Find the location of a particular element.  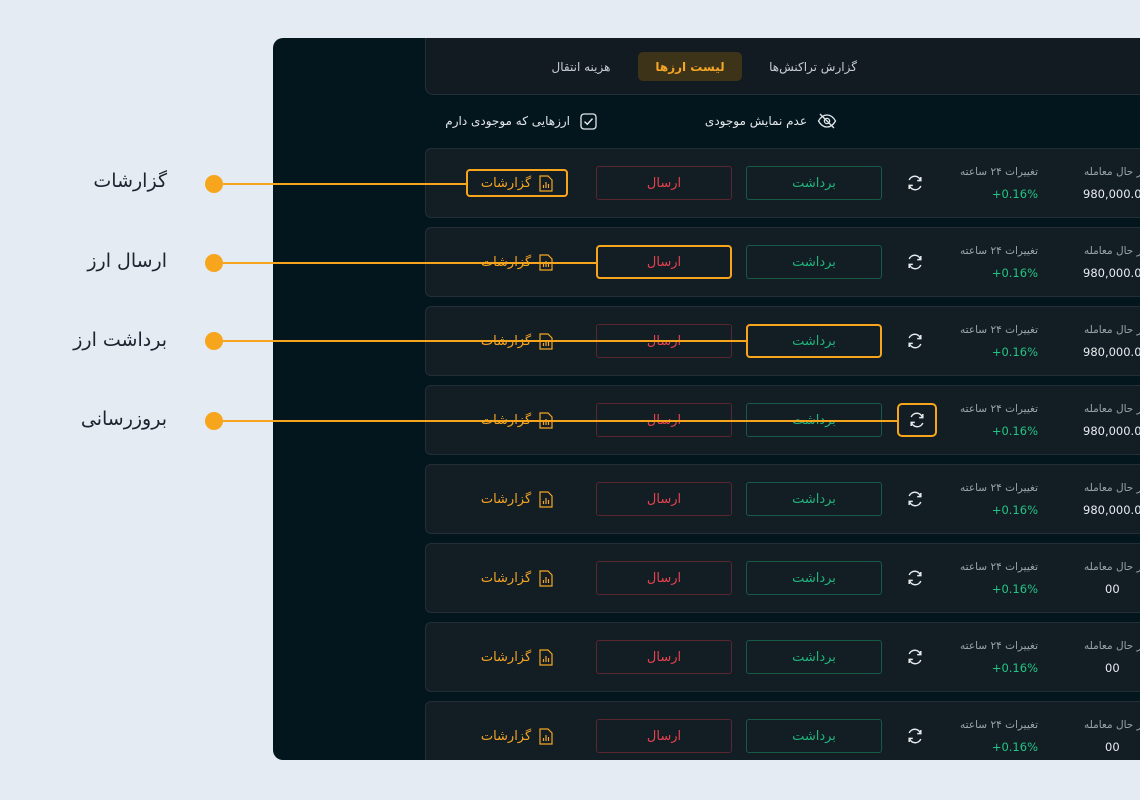

tab-currency-list: لیست ارزها is located at coordinates (690, 66).